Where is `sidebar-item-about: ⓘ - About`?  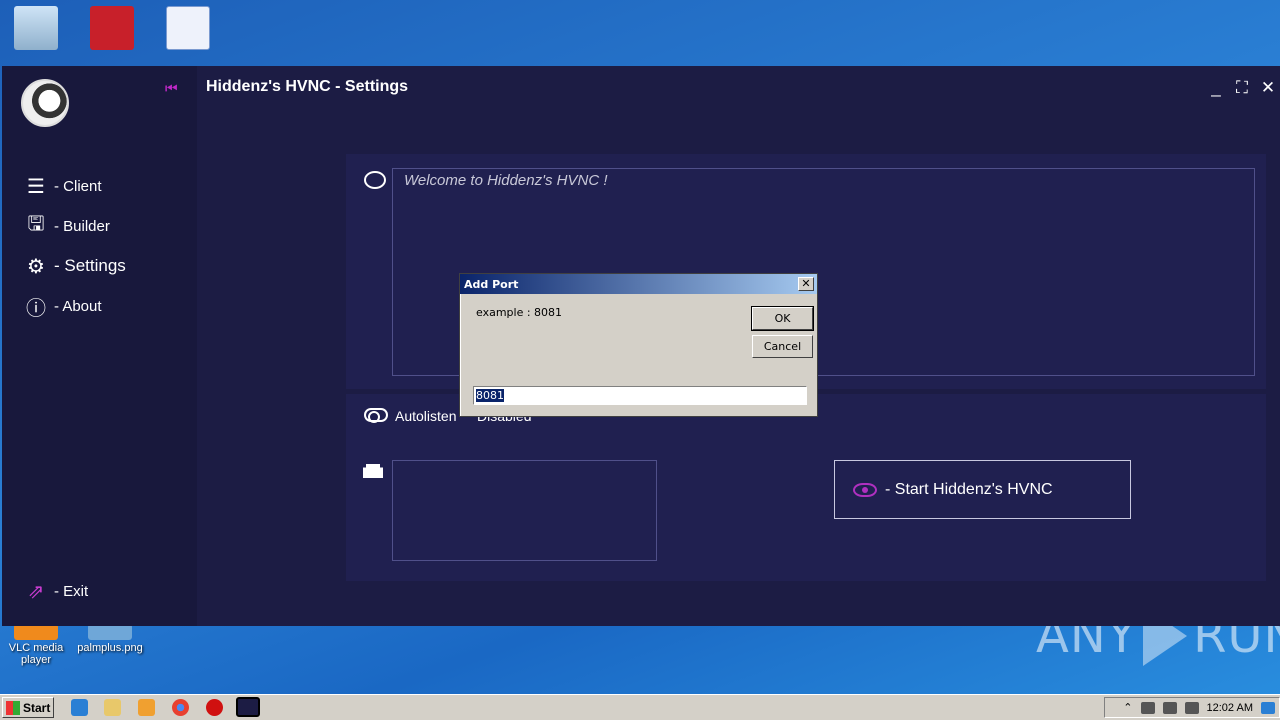
sidebar-item-about: ⓘ - About is located at coordinates (63, 307).